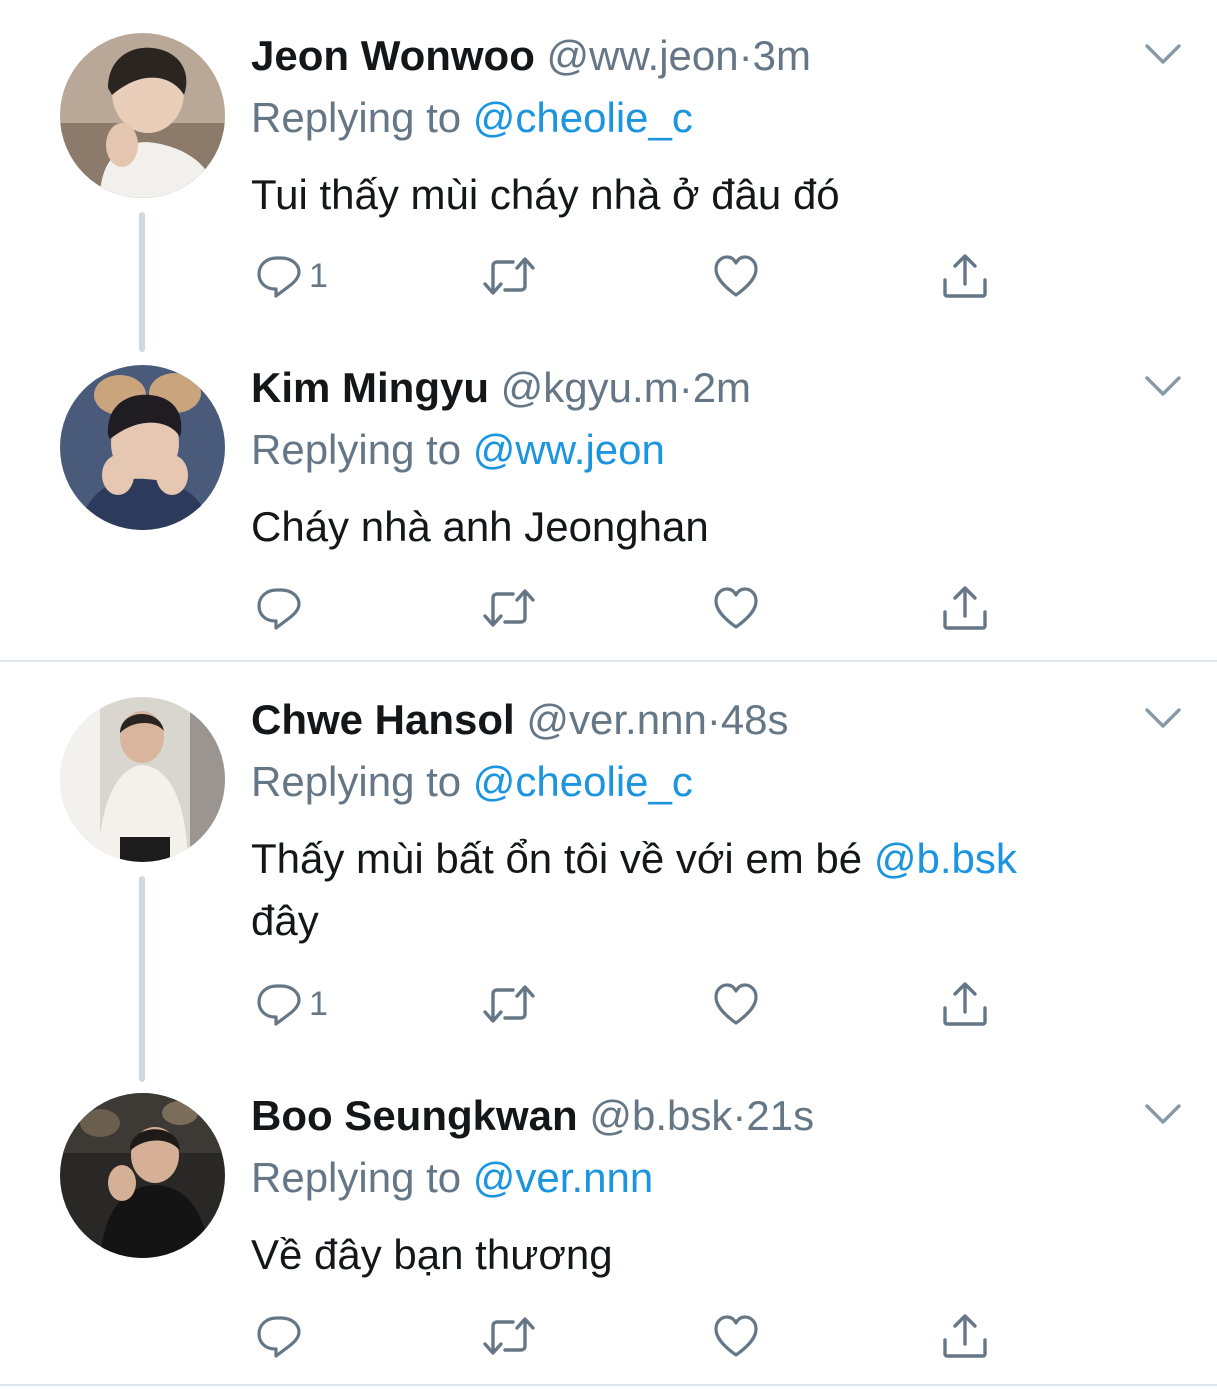 Image resolution: width=1217 pixels, height=1389 pixels. I want to click on tweet-text: Về đây bạn thương, so click(432, 1254).